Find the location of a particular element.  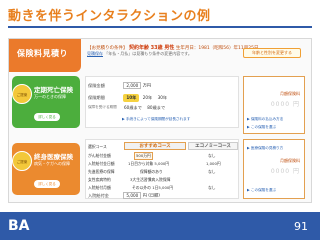

card-sub: 病気・ケガへの保障 is located at coordinates (52, 163).